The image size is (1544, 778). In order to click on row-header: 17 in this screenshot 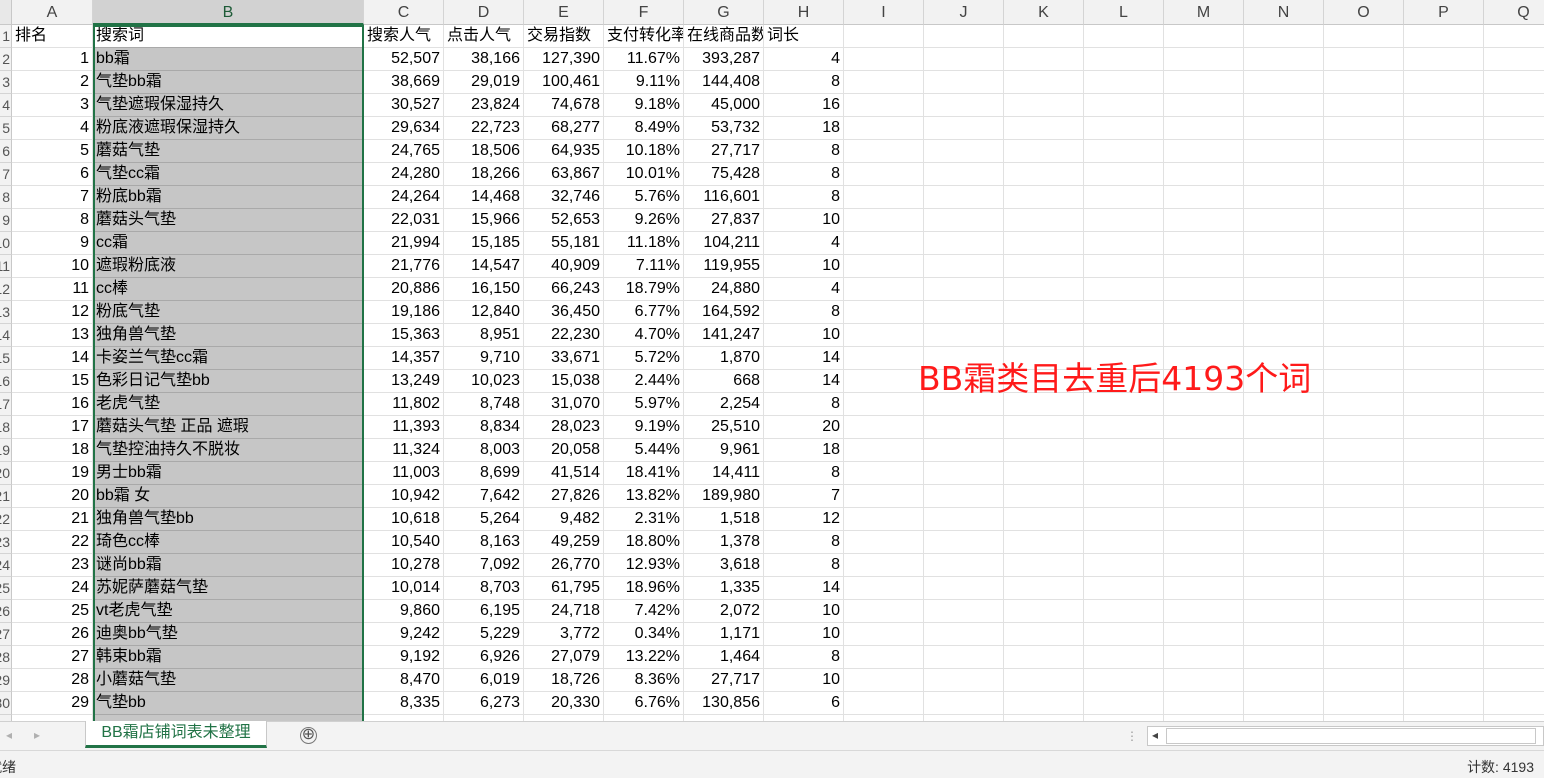, I will do `click(6, 404)`.